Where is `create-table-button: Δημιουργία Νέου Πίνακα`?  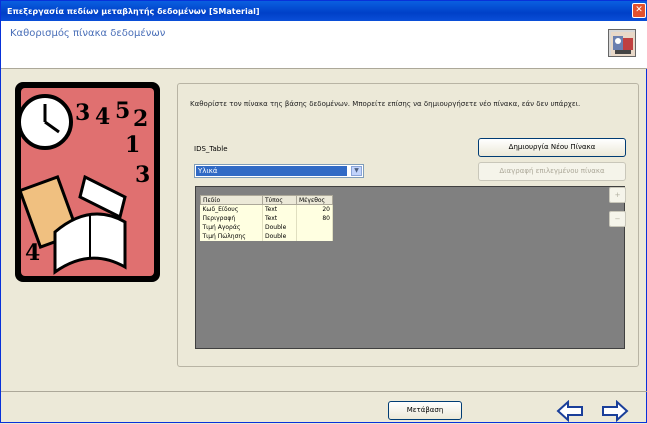
create-table-button: Δημιουργία Νέου Πίνακα is located at coordinates (552, 147).